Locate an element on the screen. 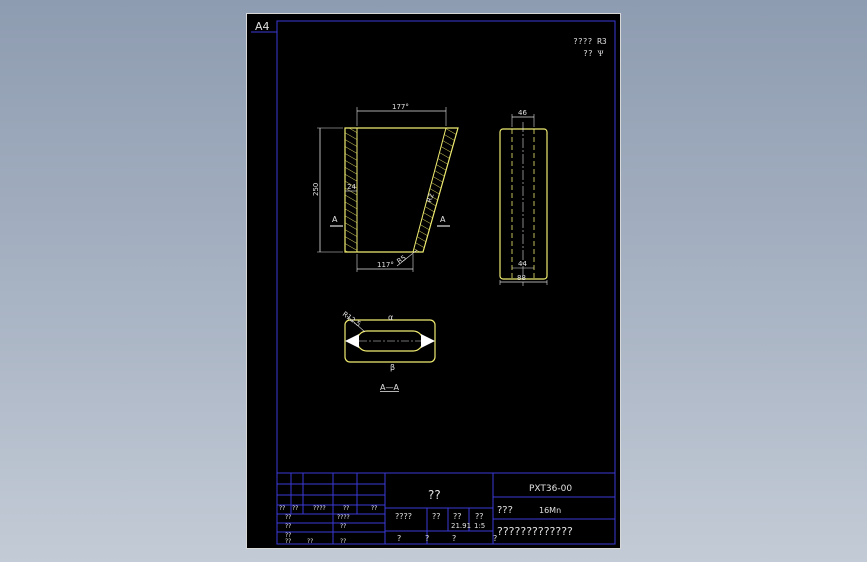 The image size is (867, 562). drawing-number: PXT36-00 is located at coordinates (550, 489).